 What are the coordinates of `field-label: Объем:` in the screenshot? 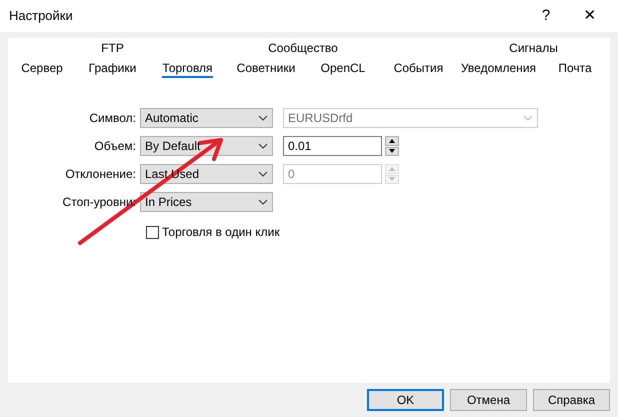 It's located at (115, 146).